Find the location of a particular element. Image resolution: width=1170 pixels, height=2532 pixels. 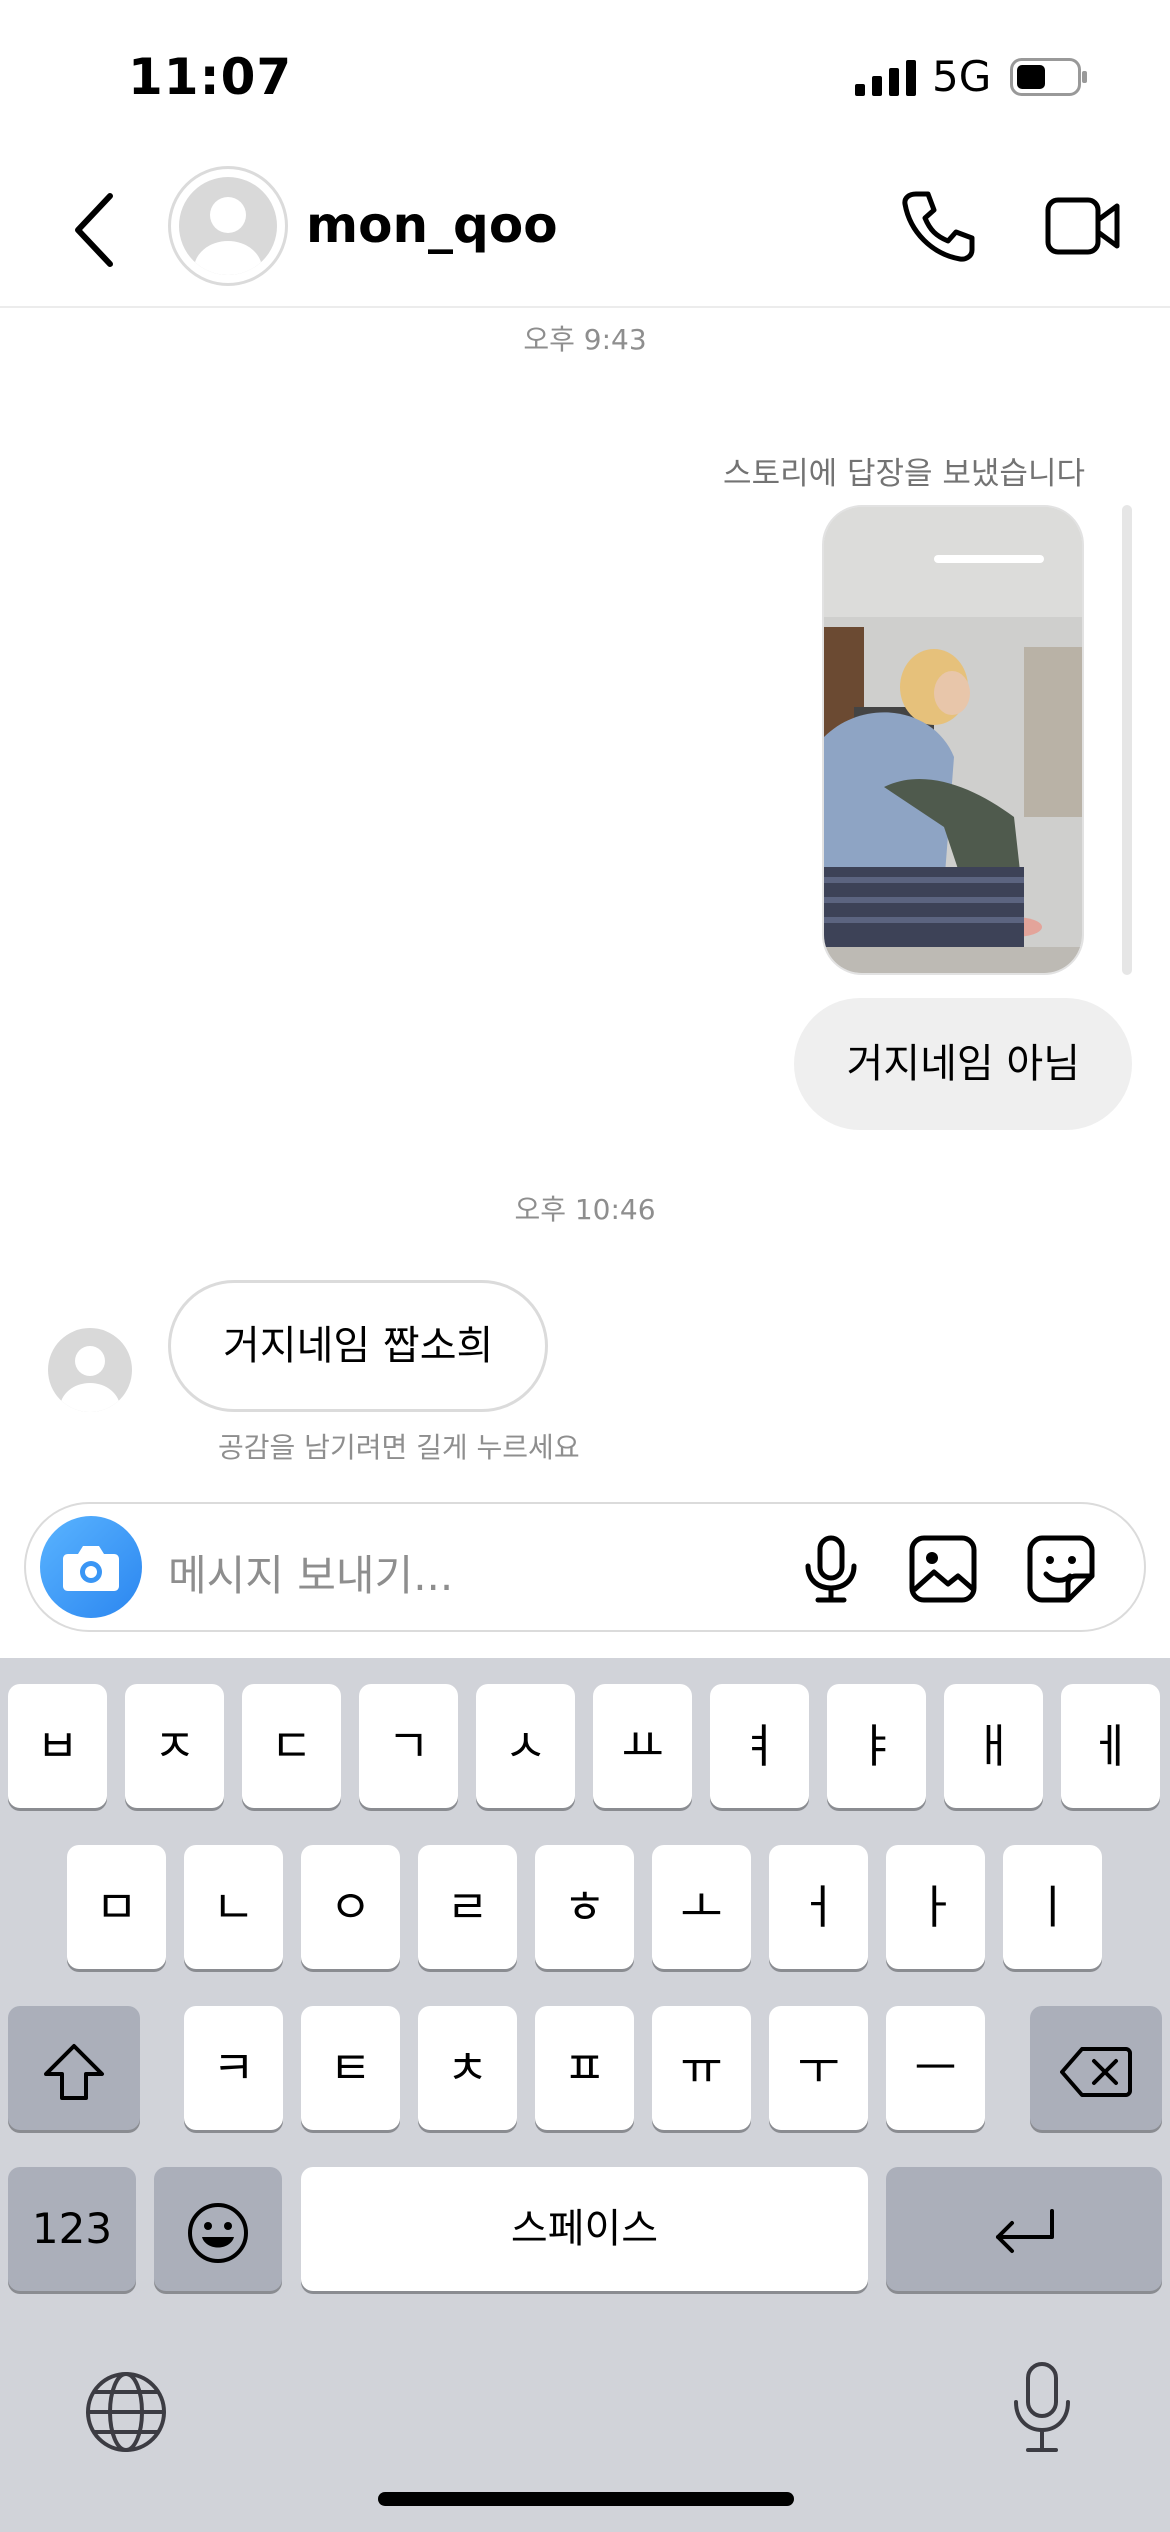

key-ㅍ: ㅍ is located at coordinates (584, 2068).